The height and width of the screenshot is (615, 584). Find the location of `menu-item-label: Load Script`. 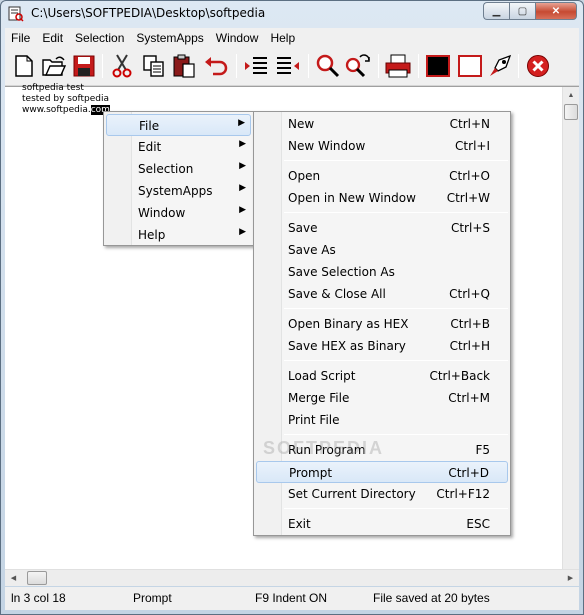

menu-item-label: Load Script is located at coordinates (322, 376).